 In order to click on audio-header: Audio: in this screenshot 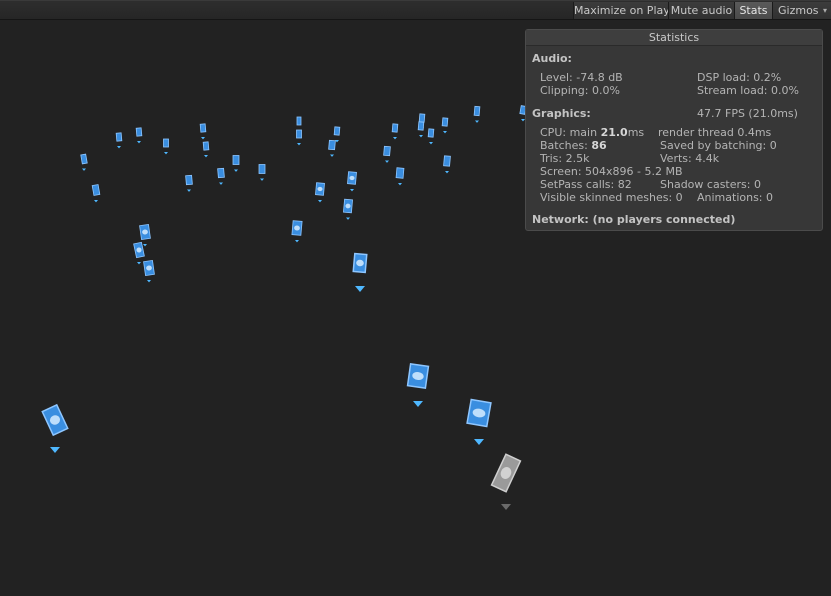, I will do `click(552, 58)`.